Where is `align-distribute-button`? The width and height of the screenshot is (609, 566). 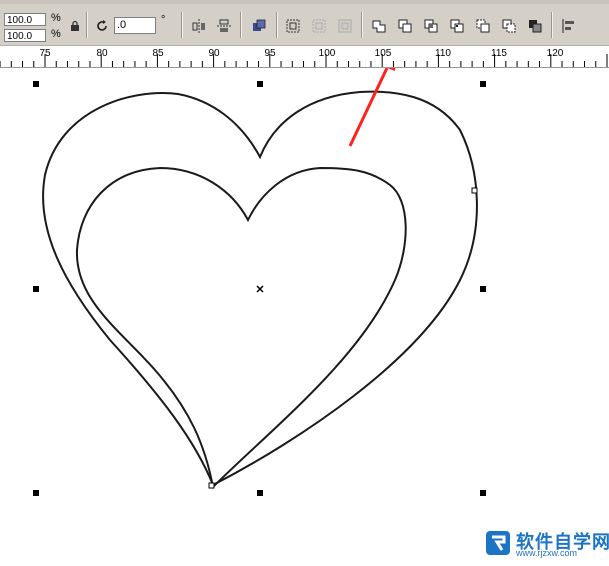
align-distribute-button is located at coordinates (569, 26).